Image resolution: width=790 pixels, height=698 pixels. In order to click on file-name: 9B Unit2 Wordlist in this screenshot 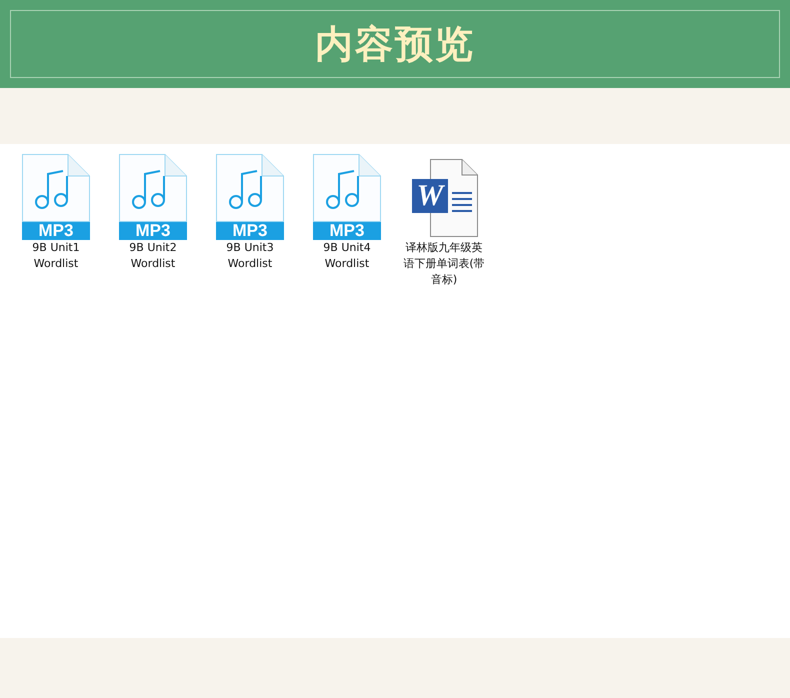, I will do `click(153, 256)`.